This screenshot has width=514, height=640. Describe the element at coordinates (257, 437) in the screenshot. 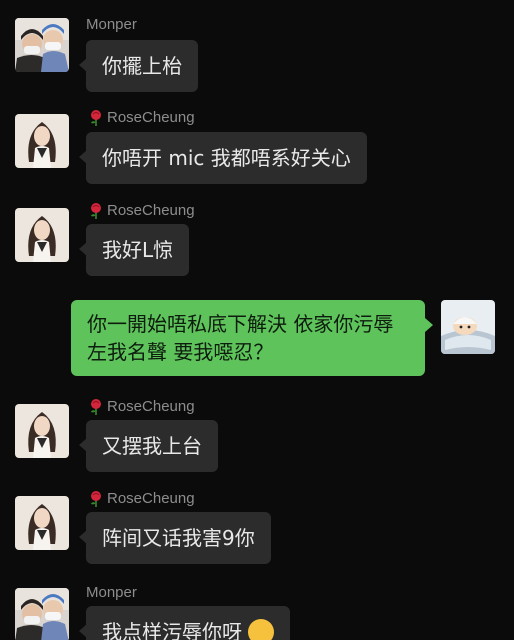

I see `message-rosecheung-3: RoseCheung 又摆我上台` at that location.